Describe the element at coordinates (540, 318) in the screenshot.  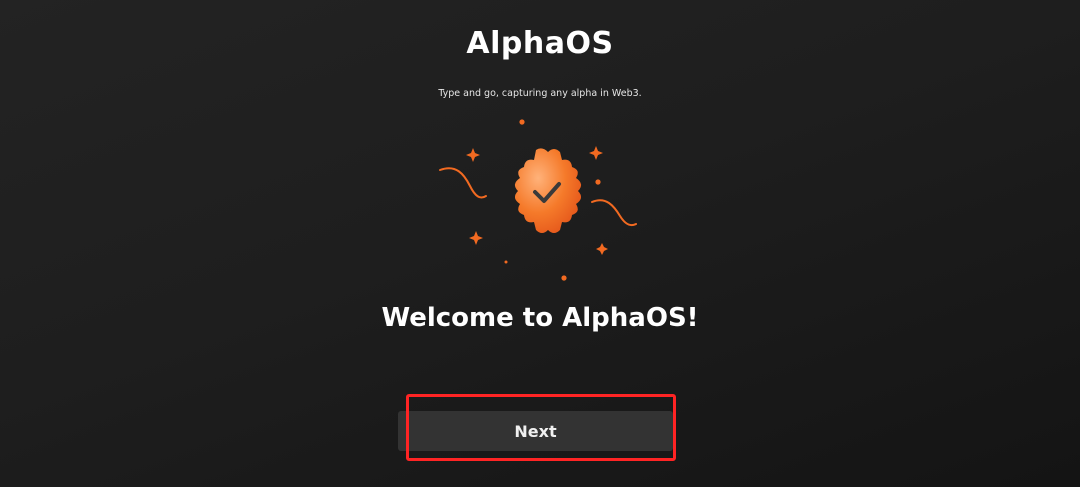
I see `welcome-heading: Welcome to AlphaOS!` at that location.